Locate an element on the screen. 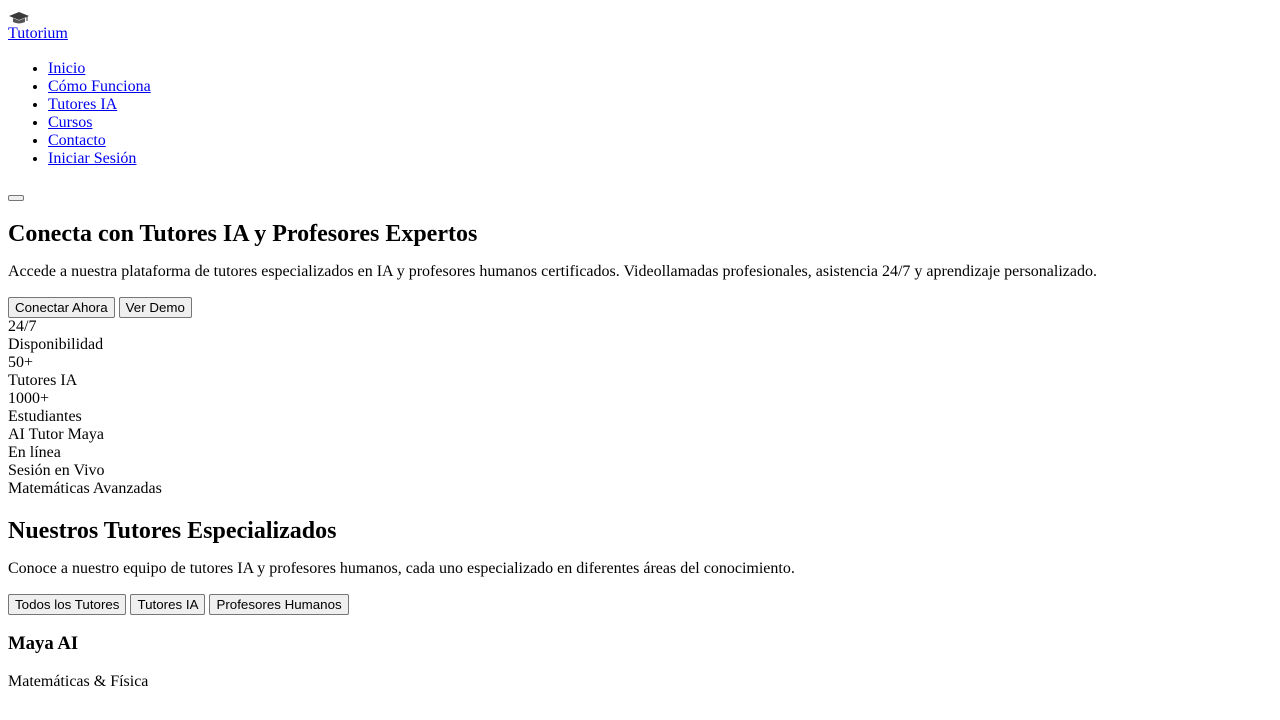 The image size is (1280, 720). stat-students: 1000+ Estudiantes is located at coordinates (640, 408).